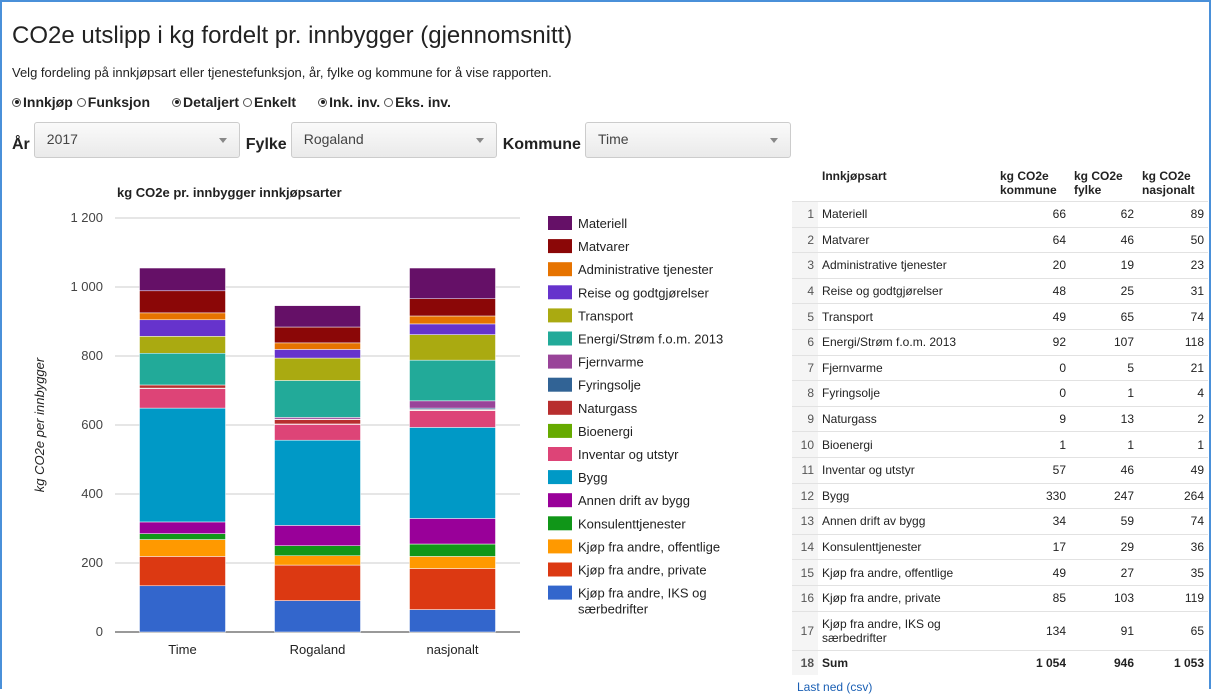 The width and height of the screenshot is (1215, 694). What do you see at coordinates (1033, 470) in the screenshot?
I see `row-municipality-value: 57` at bounding box center [1033, 470].